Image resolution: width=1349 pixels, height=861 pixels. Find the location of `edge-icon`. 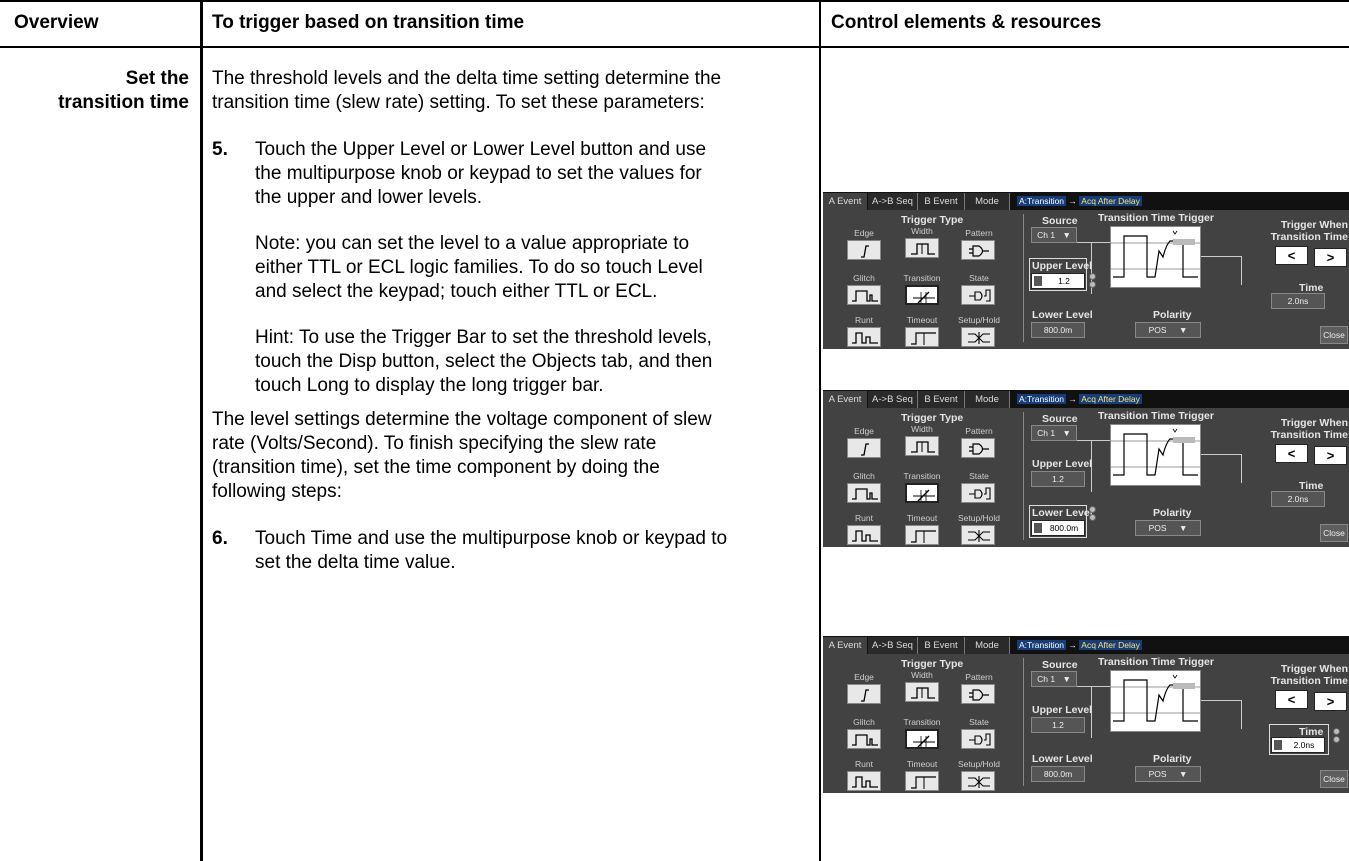

edge-icon is located at coordinates (865, 695).